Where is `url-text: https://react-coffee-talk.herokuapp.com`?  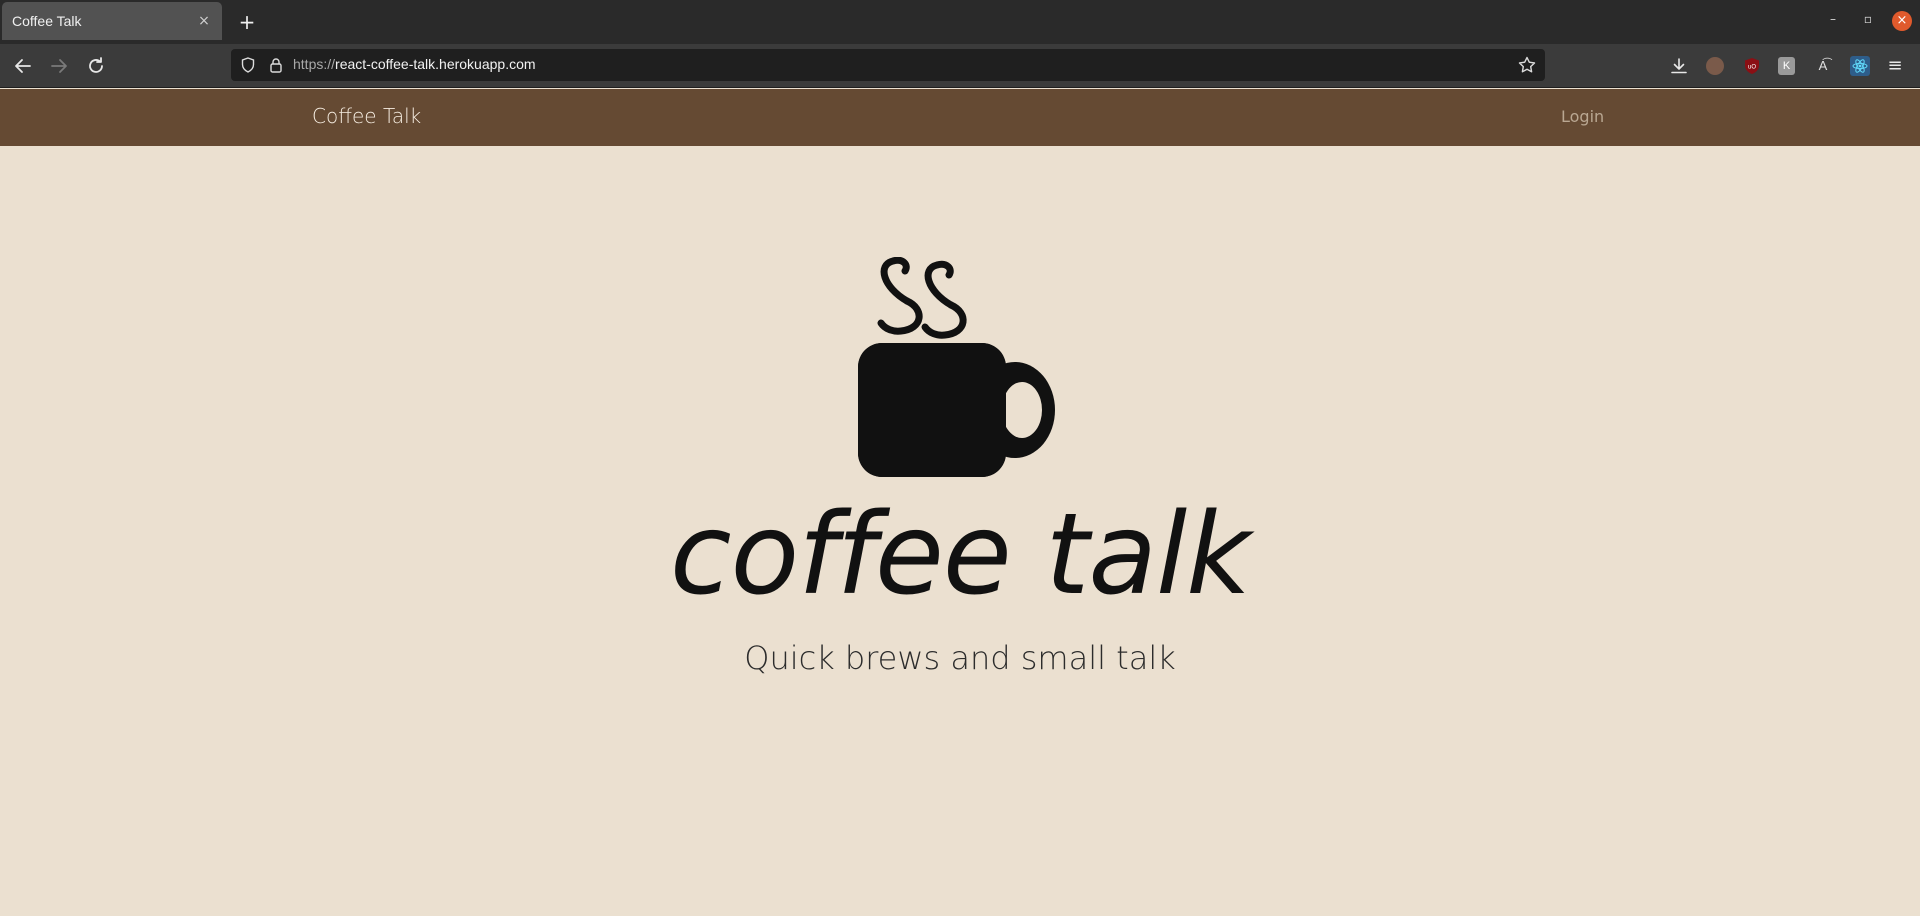 url-text: https://react-coffee-talk.herokuapp.com is located at coordinates (414, 64).